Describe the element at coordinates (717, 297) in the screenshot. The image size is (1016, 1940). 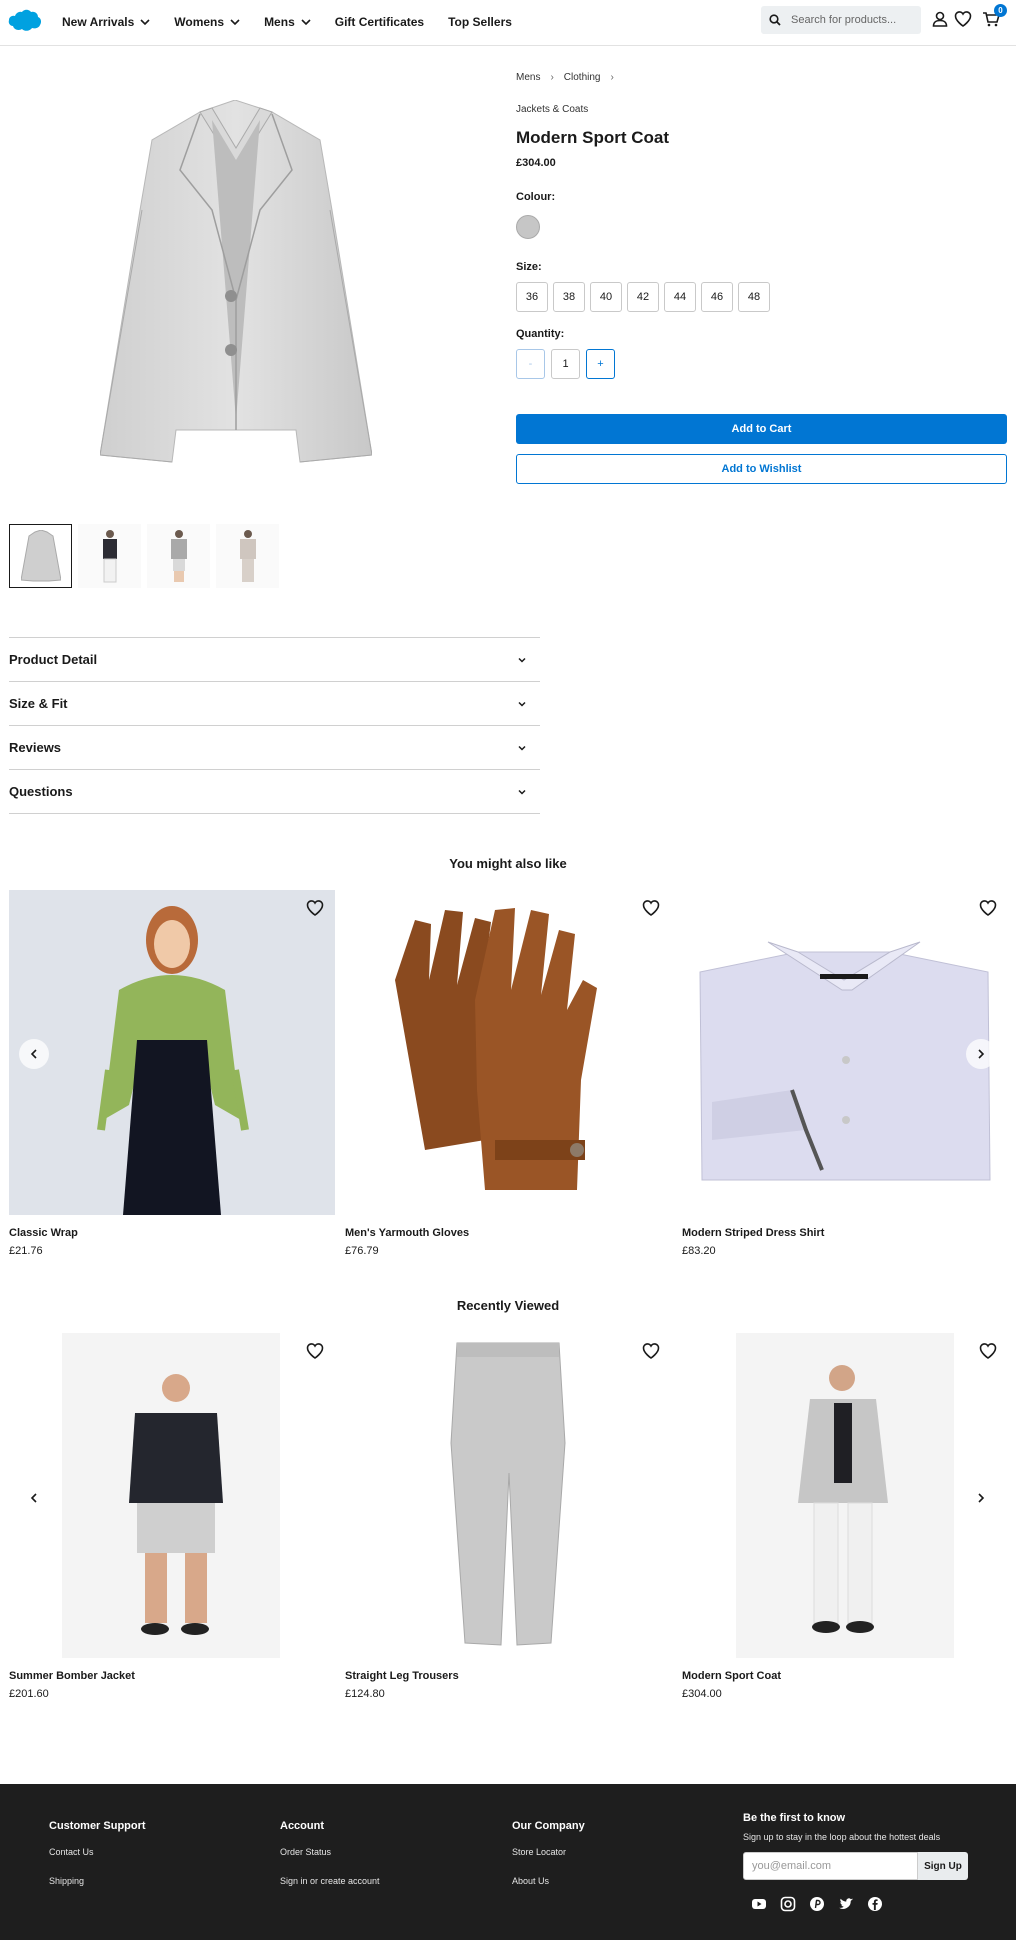
I see `size-option: 46` at that location.